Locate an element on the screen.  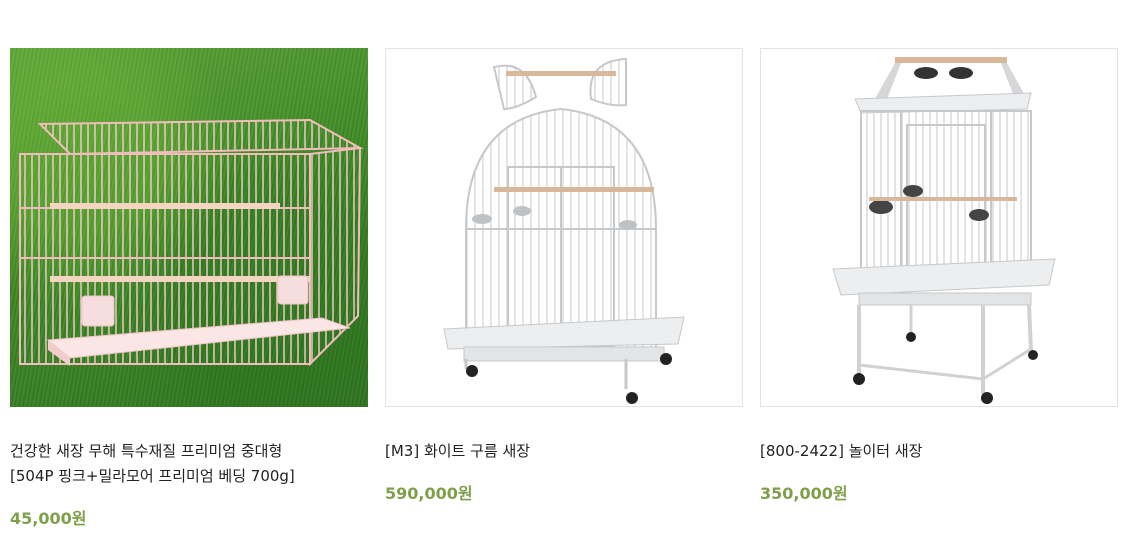
product-name: [800-2422] 놀이터 새장 is located at coordinates (939, 451).